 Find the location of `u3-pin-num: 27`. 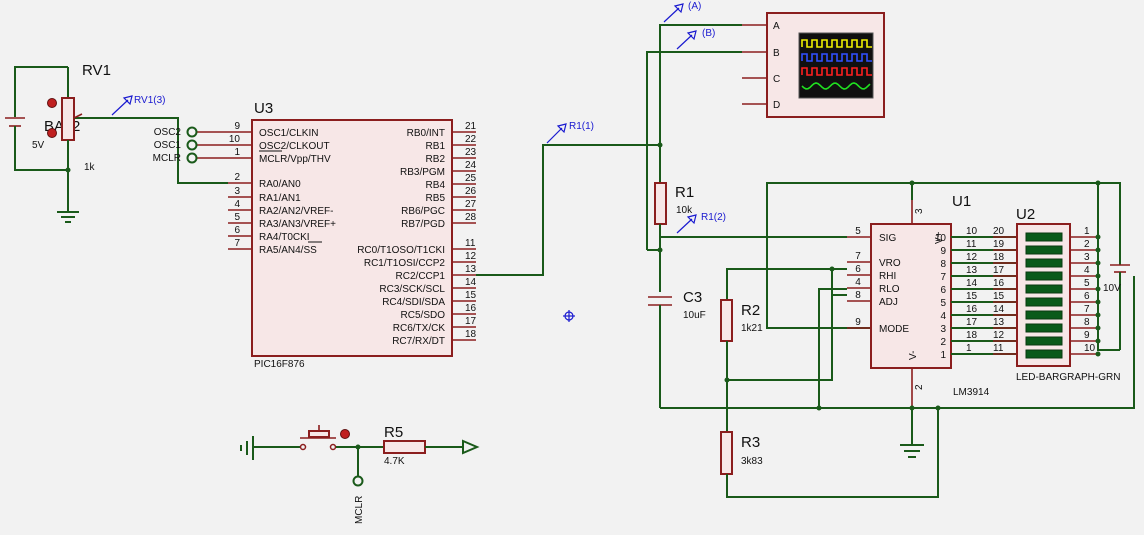

u3-pin-num: 27 is located at coordinates (471, 204).